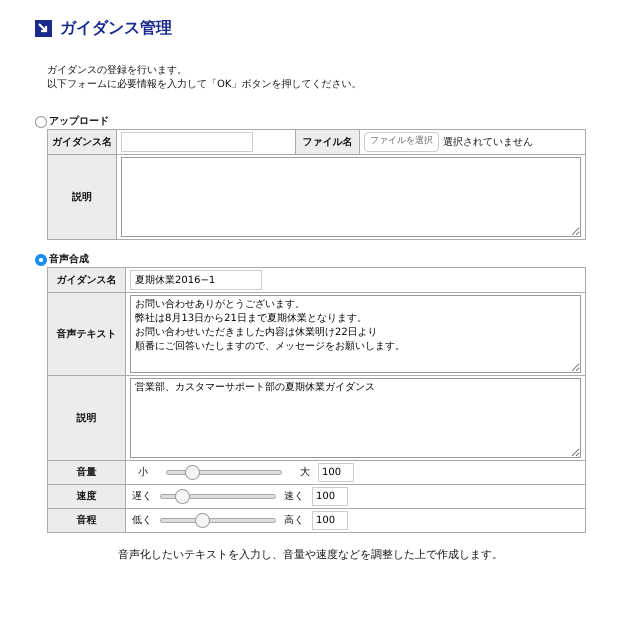 This screenshot has height=620, width=620. I want to click on field-label: ファイル名, so click(328, 142).